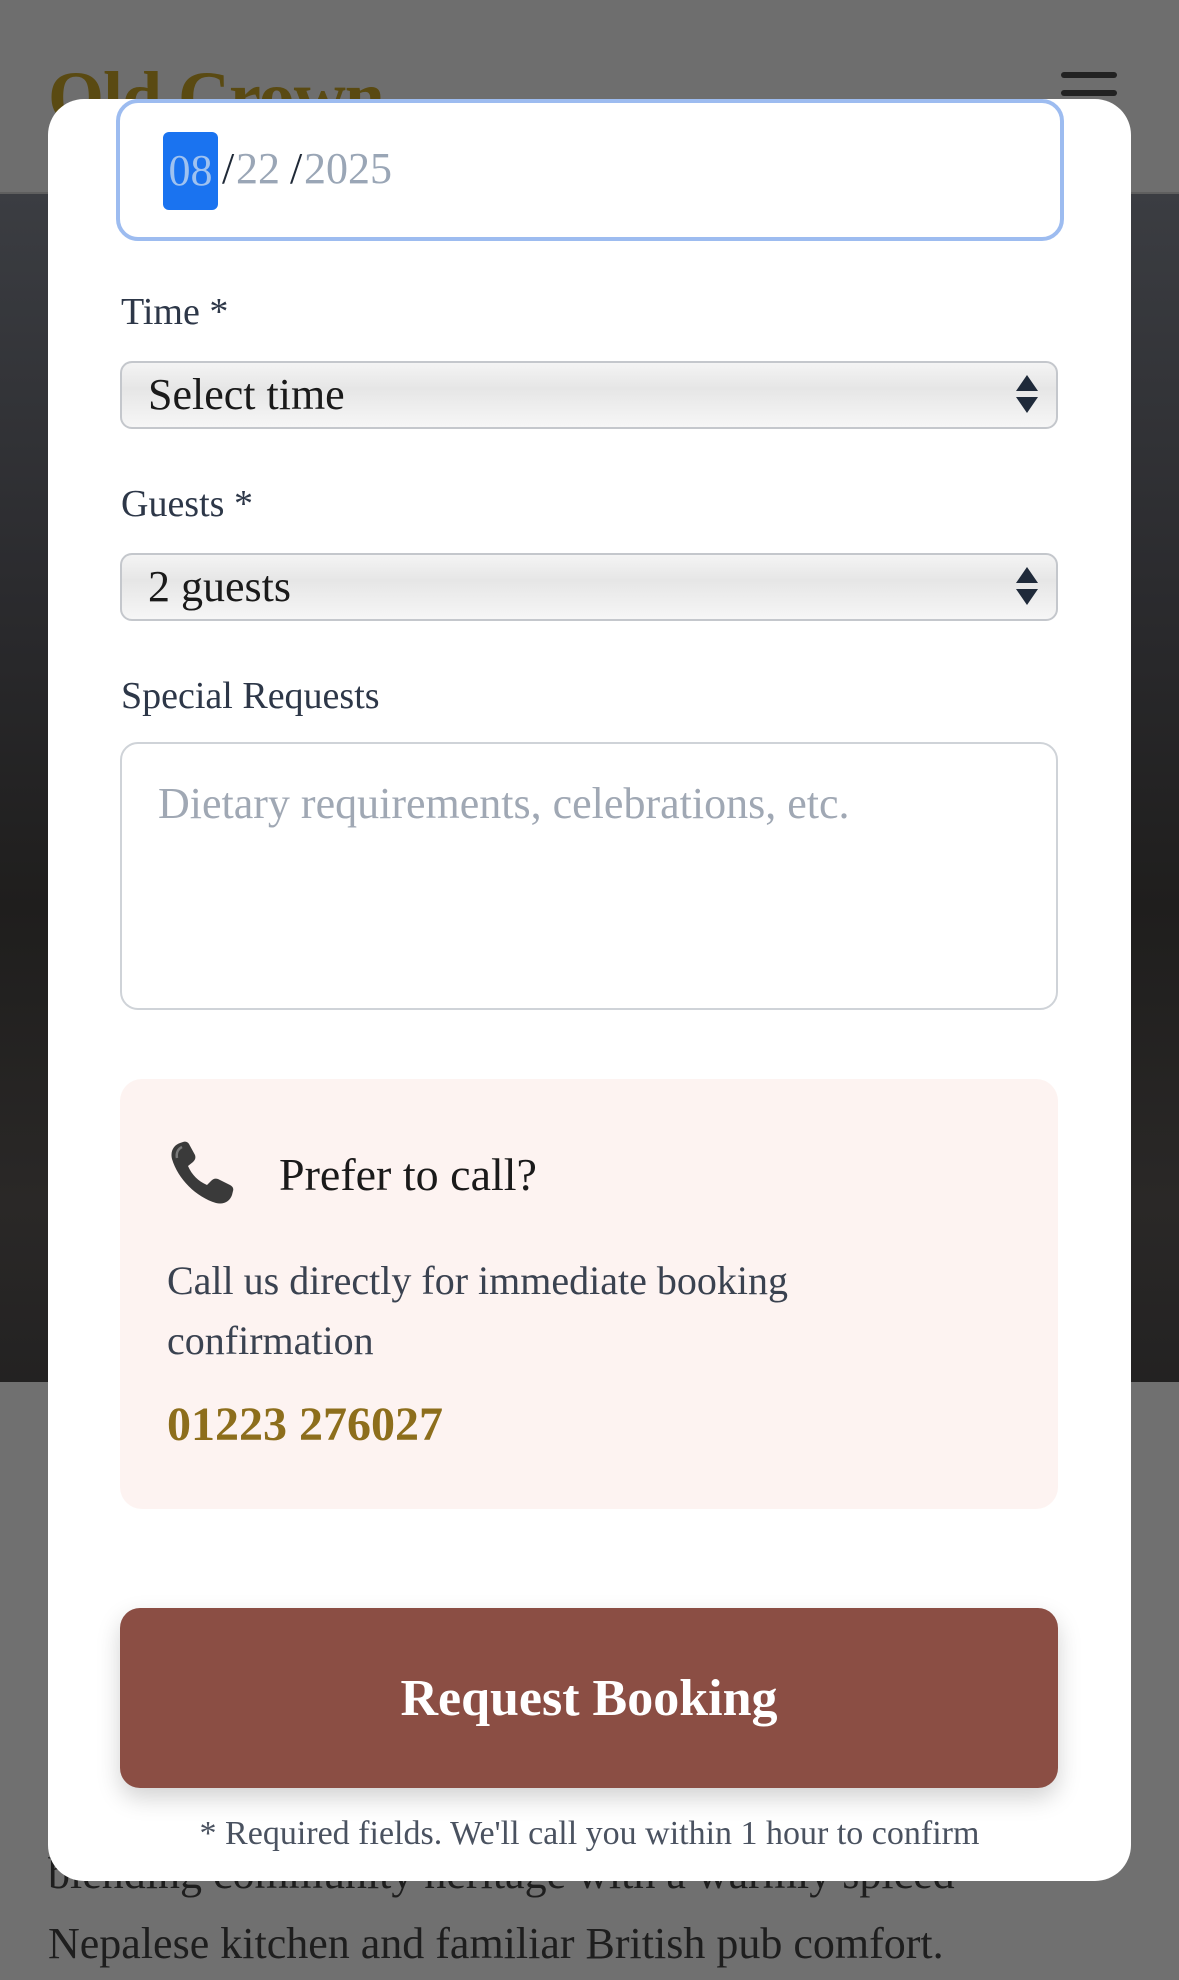  What do you see at coordinates (348, 168) in the screenshot?
I see `date-year-segment: 2025` at bounding box center [348, 168].